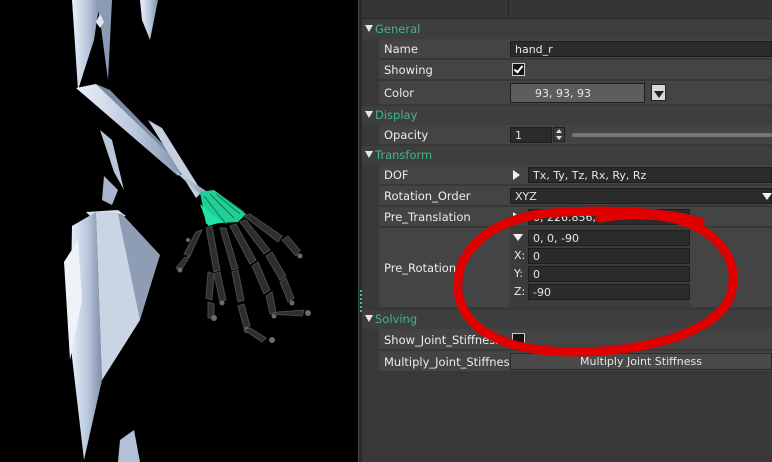 The width and height of the screenshot is (772, 462). I want to click on rotation-order-select: XYZ, so click(641, 196).